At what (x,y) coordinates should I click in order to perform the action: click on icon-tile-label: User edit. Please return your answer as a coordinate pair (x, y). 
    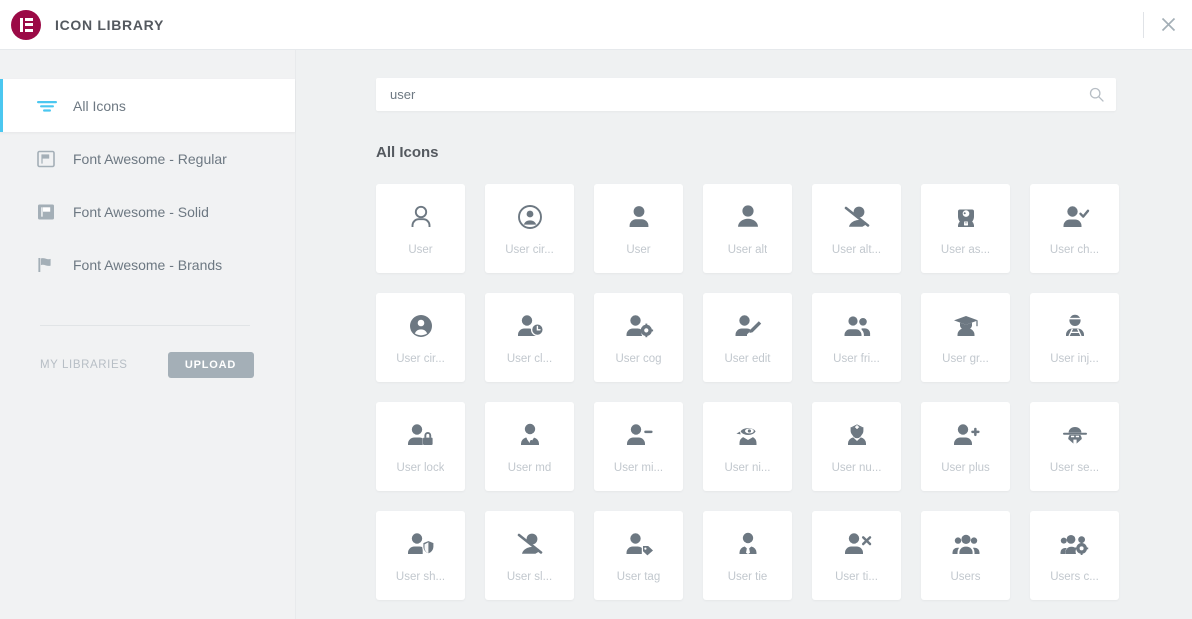
    Looking at the image, I should click on (747, 359).